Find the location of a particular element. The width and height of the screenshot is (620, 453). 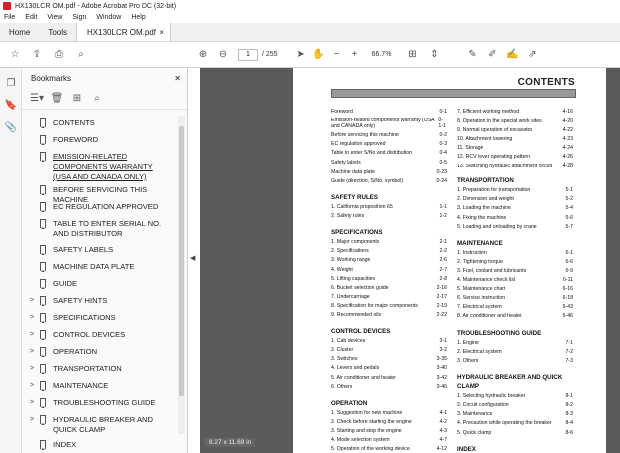

new-bookmark-icon: ⊞ is located at coordinates (77, 99).